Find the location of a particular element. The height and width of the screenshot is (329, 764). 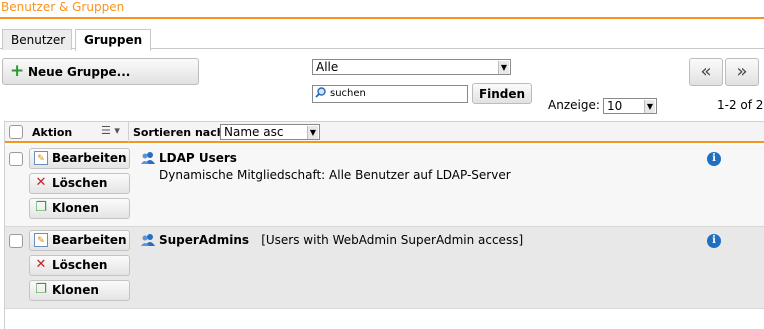

page-title: Benutzer & Gruppen is located at coordinates (63, 7).